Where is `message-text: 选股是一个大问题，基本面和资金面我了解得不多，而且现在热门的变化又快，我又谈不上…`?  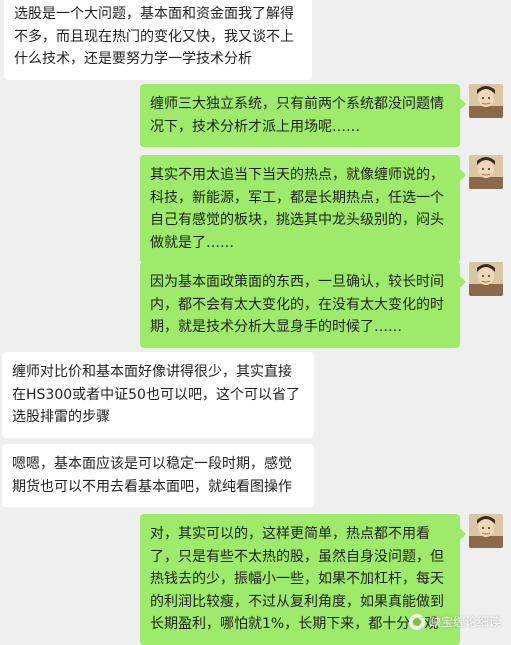 message-text: 选股是一个大问题，基本面和资金面我了解得不多，而且现在热门的变化又快，我又谈不上… is located at coordinates (154, 36).